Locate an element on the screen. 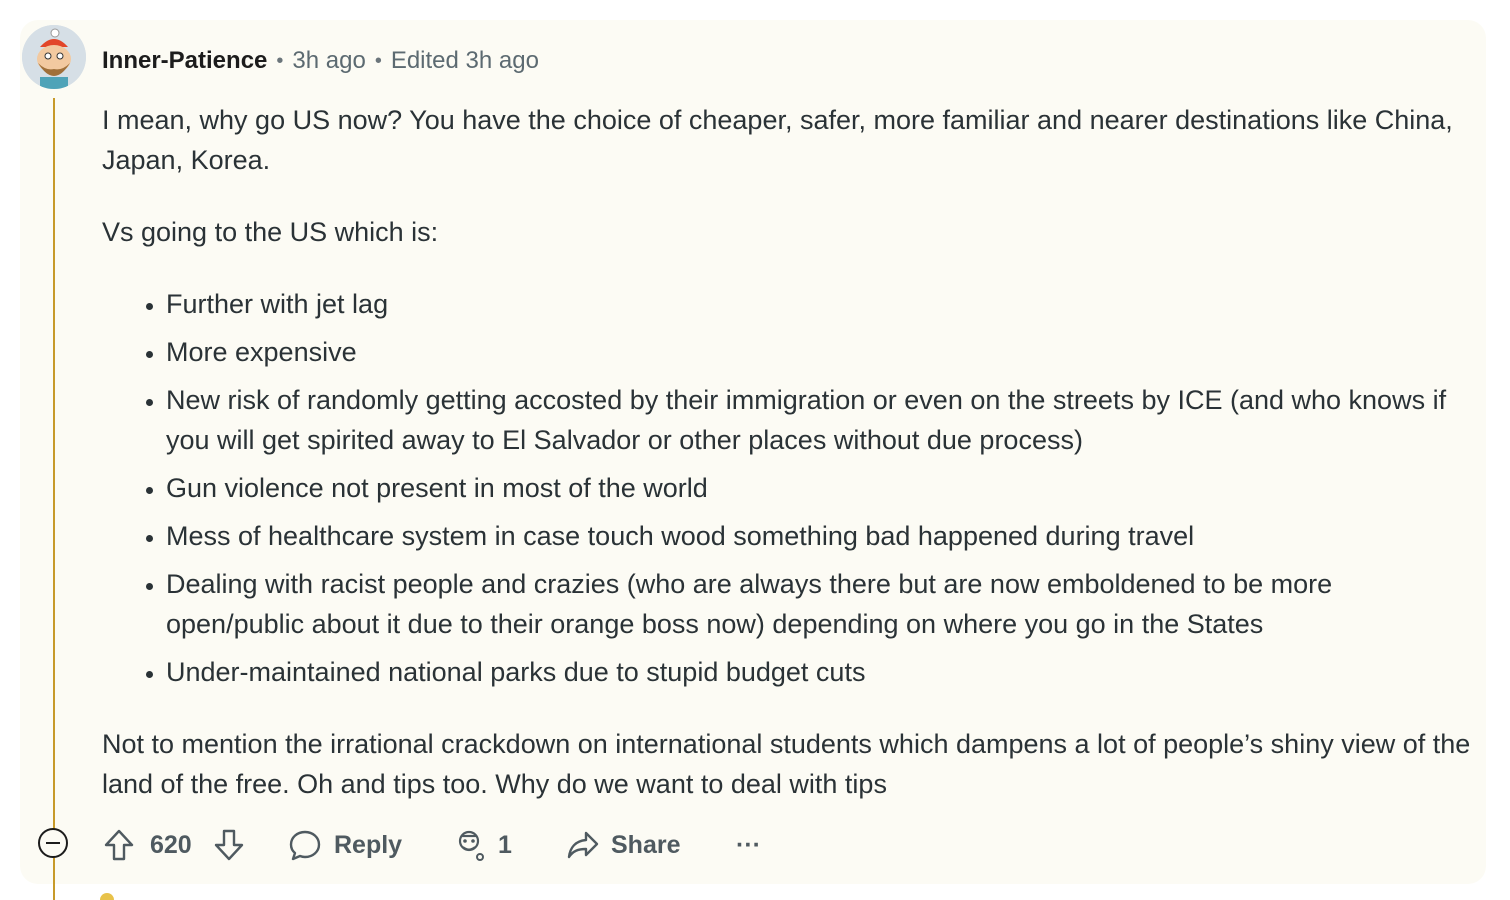 The image size is (1510, 900). avatar is located at coordinates (54, 57).